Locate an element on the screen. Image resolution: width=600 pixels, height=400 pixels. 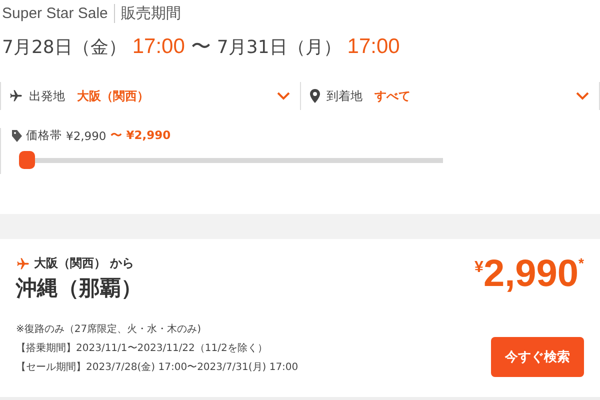
start-date: 7月28日（金） is located at coordinates (64, 47).